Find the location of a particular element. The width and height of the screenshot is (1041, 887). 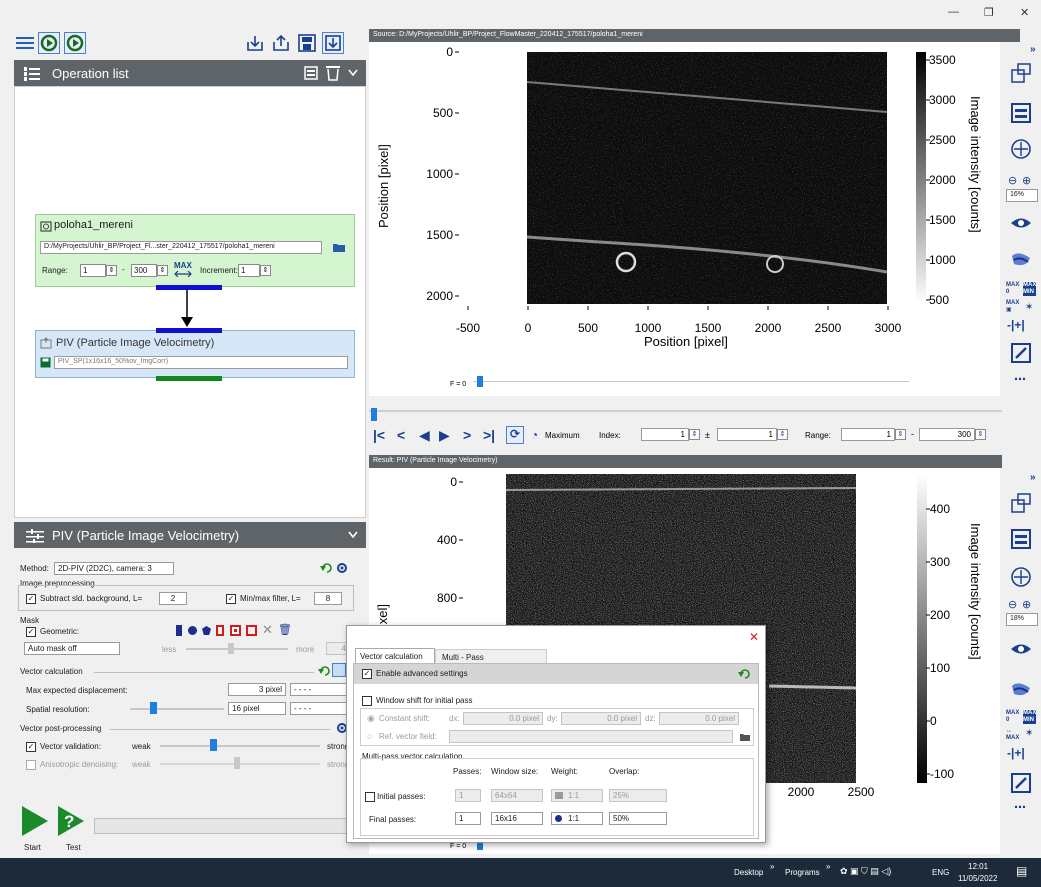

aniso-checkbox is located at coordinates (31, 765).